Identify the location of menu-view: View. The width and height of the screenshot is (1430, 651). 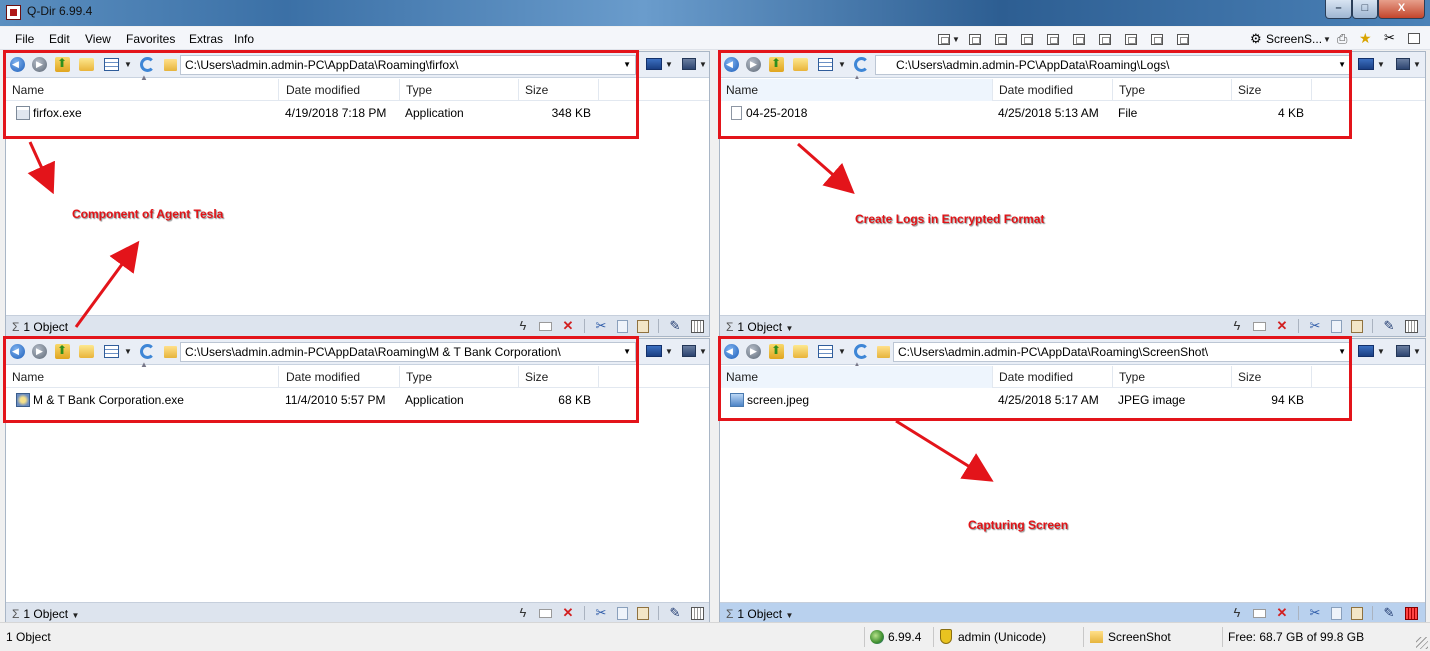
(98, 39).